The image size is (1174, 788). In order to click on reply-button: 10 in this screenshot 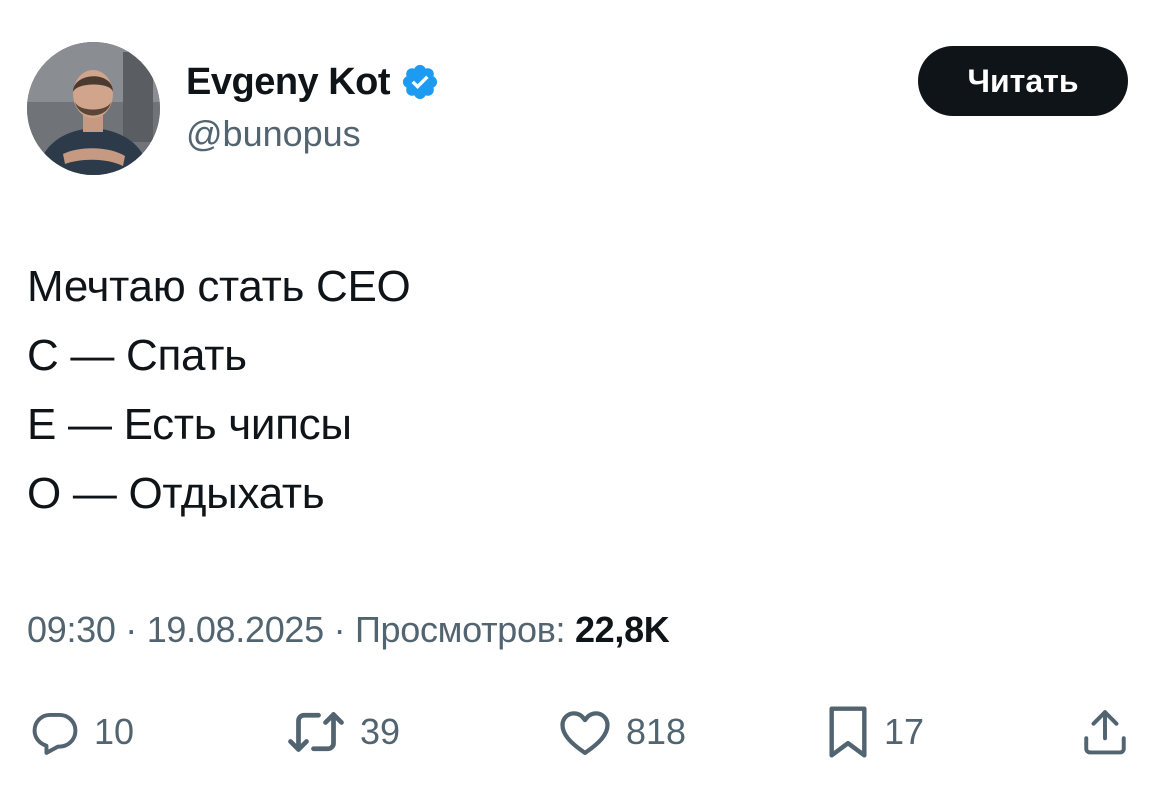, I will do `click(82, 732)`.